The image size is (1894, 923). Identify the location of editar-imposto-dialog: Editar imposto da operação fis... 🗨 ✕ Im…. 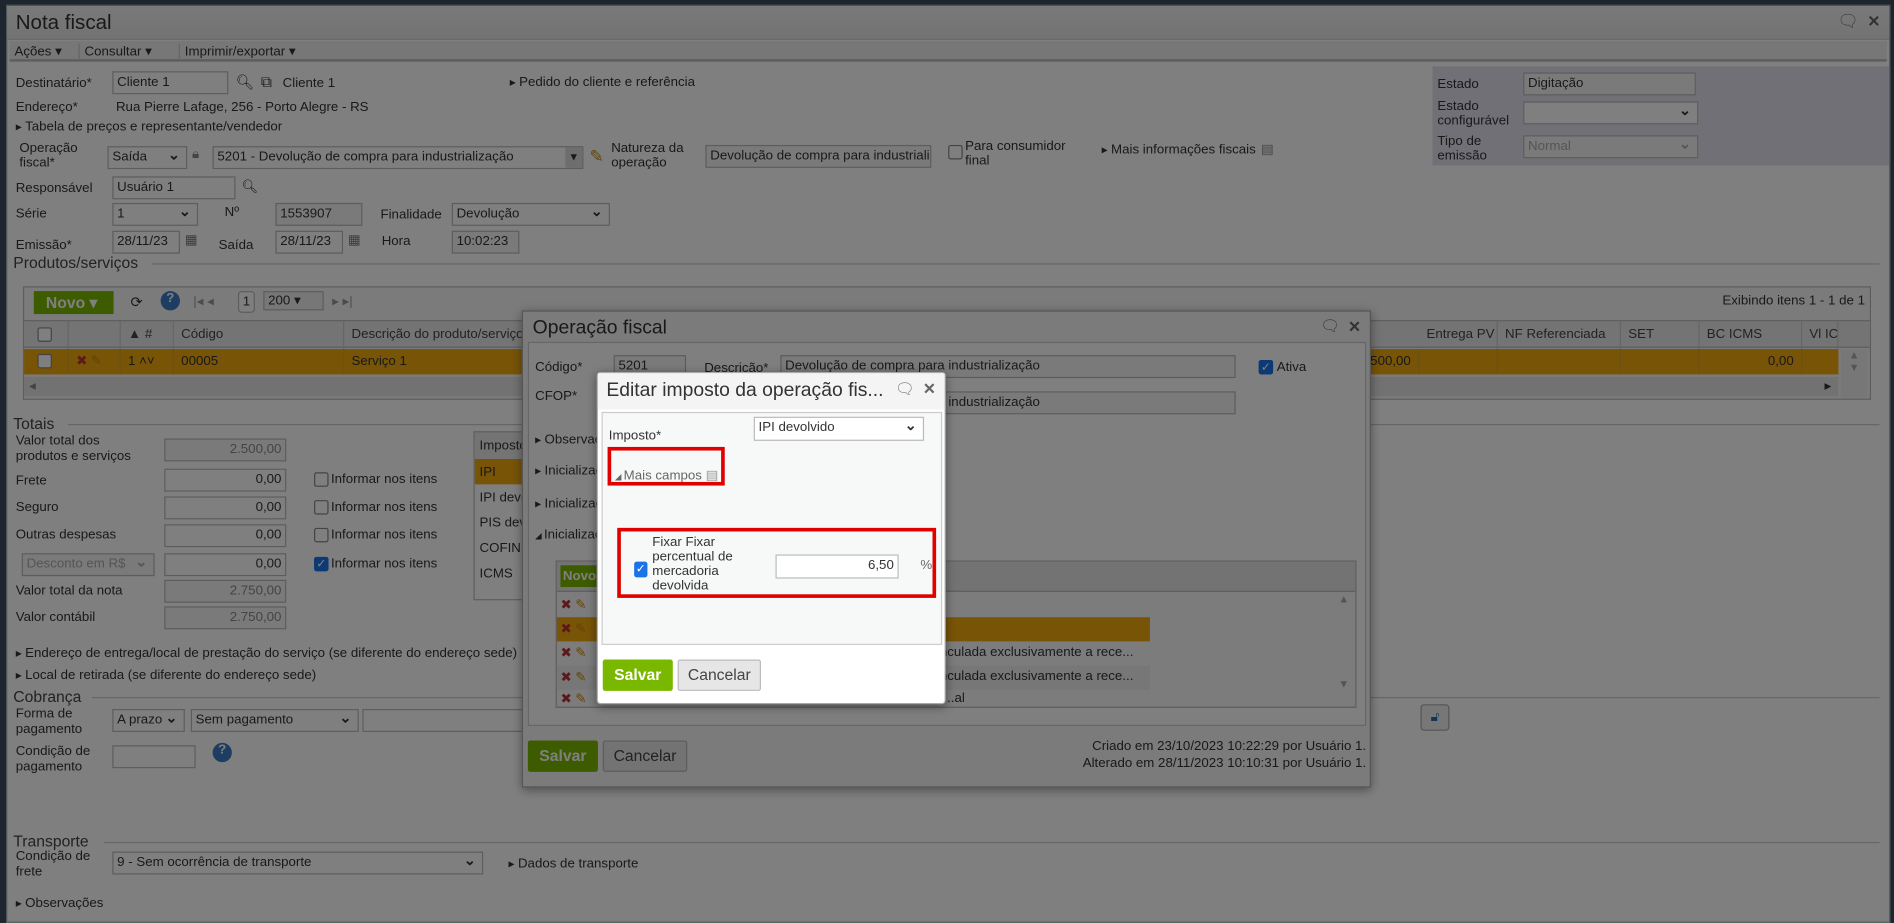
(771, 538).